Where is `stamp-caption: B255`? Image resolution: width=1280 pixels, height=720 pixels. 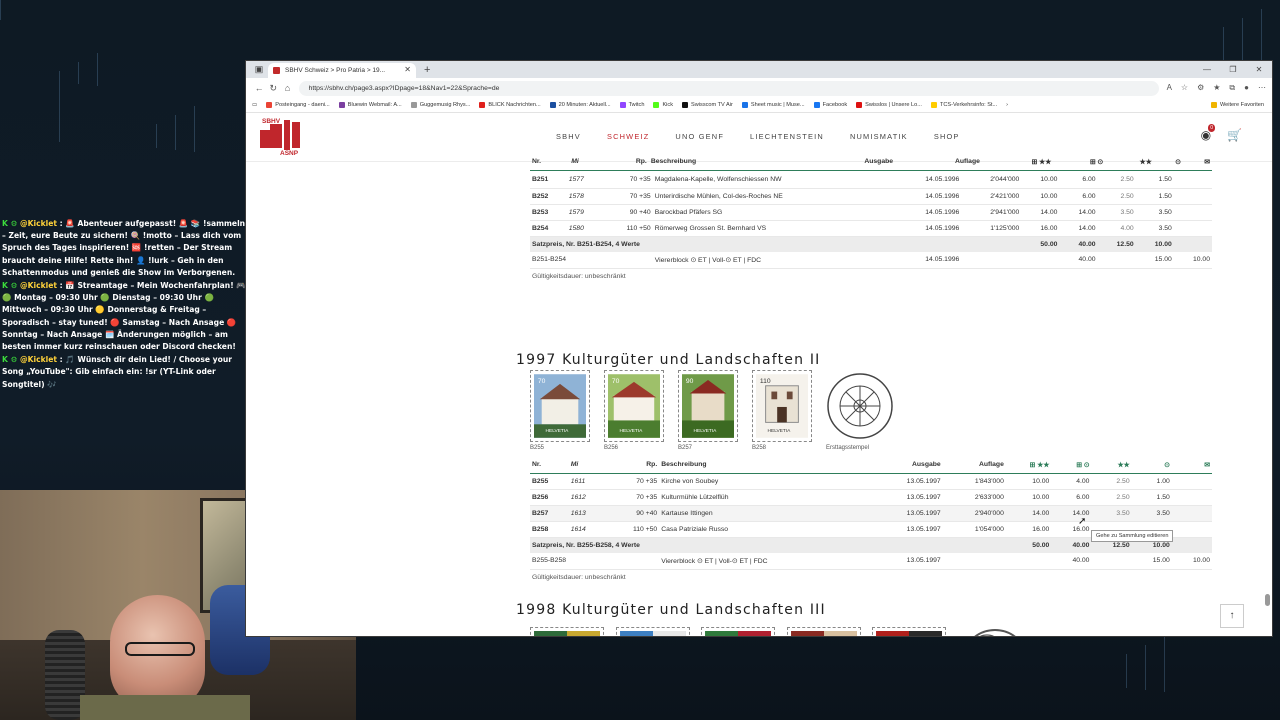
stamp-caption: B255 is located at coordinates (537, 448).